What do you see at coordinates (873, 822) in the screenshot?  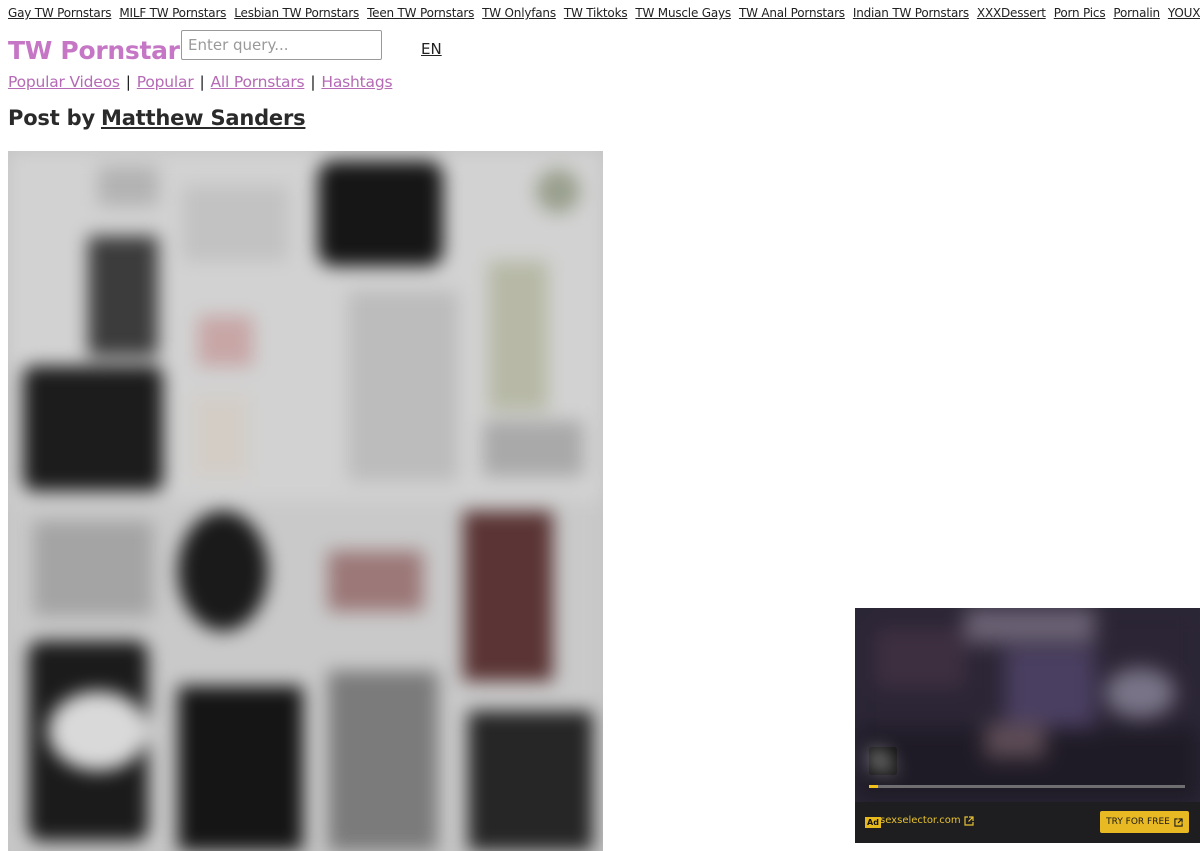 I see `ad-badge: Ad` at bounding box center [873, 822].